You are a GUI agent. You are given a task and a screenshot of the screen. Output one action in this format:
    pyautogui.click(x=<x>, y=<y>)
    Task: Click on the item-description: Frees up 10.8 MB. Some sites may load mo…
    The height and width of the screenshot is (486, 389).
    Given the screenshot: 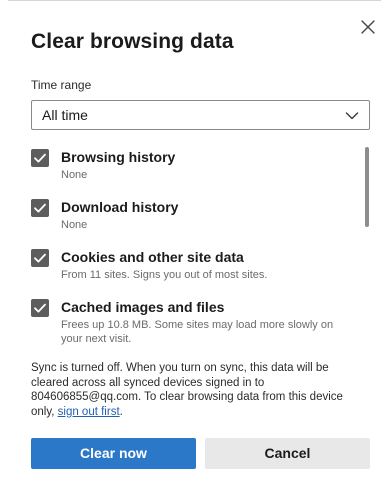 What is the action you would take?
    pyautogui.click(x=197, y=332)
    